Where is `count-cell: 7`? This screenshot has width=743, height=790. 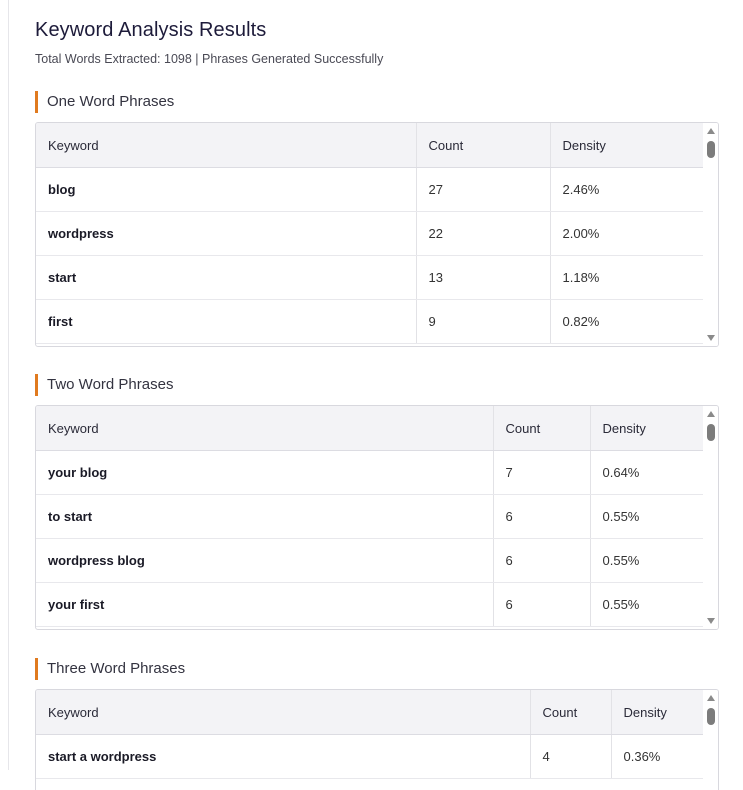 count-cell: 7 is located at coordinates (542, 472).